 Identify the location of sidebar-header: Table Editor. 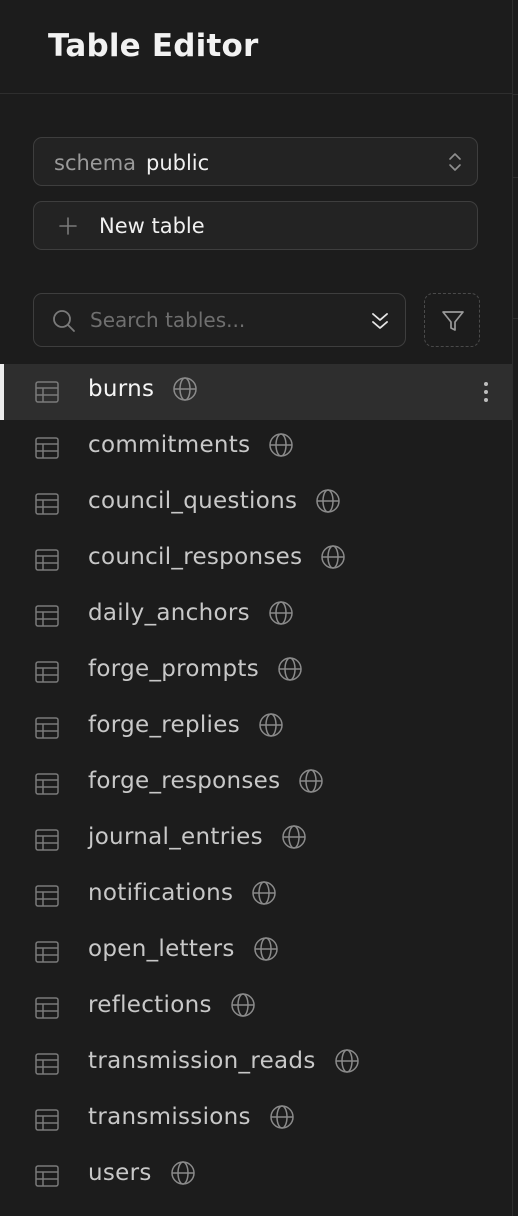
(256, 47).